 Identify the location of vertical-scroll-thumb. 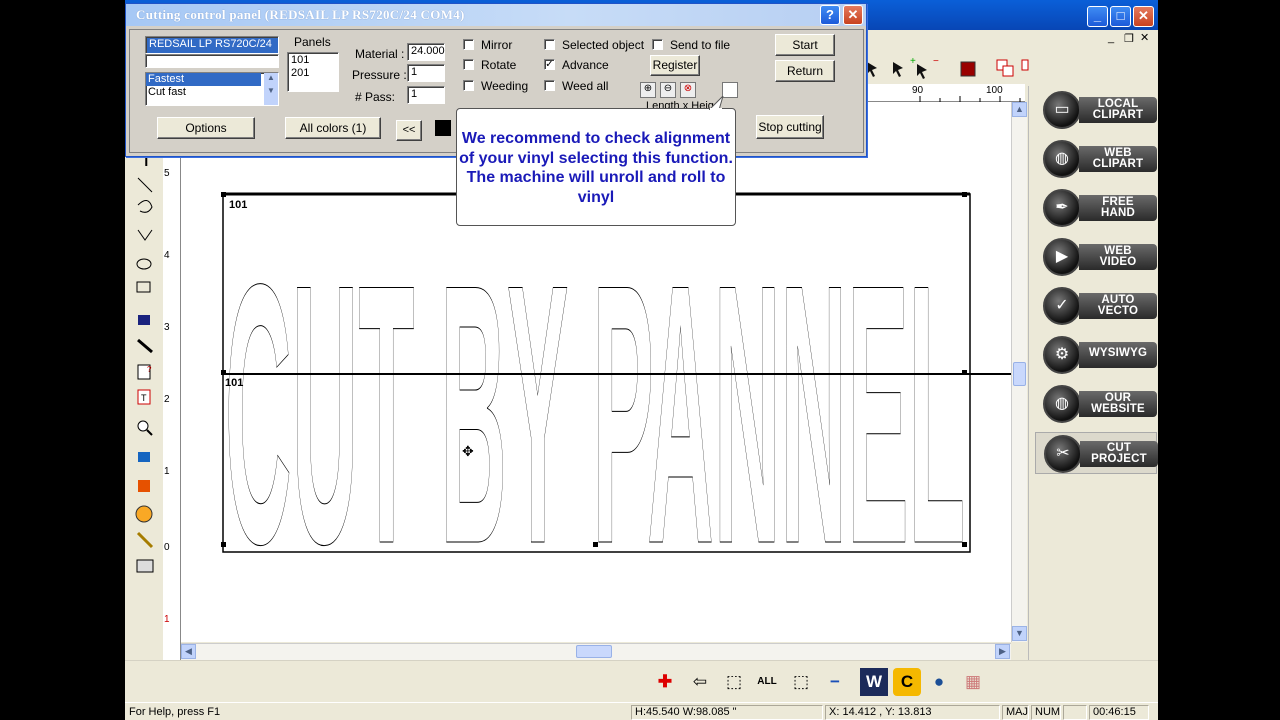
(1019, 374).